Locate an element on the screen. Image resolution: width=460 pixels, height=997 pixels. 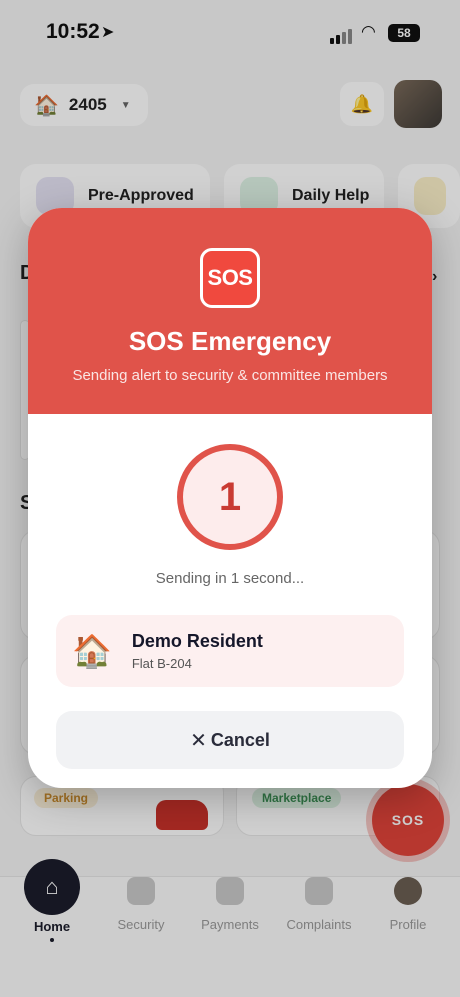
countdown-circle: 1 is located at coordinates (230, 497).